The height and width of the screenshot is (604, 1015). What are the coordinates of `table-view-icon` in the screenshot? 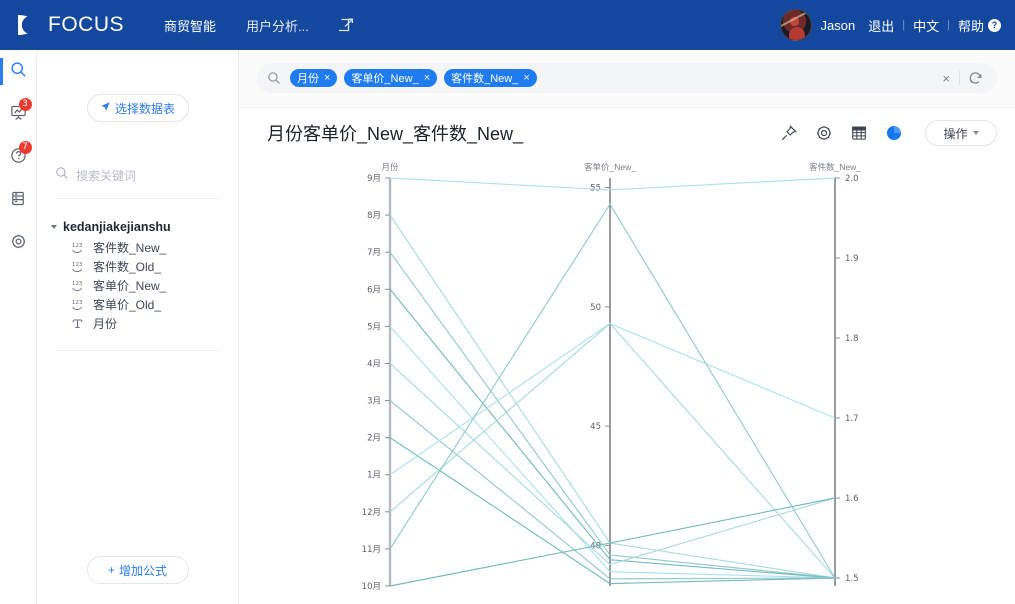 It's located at (859, 133).